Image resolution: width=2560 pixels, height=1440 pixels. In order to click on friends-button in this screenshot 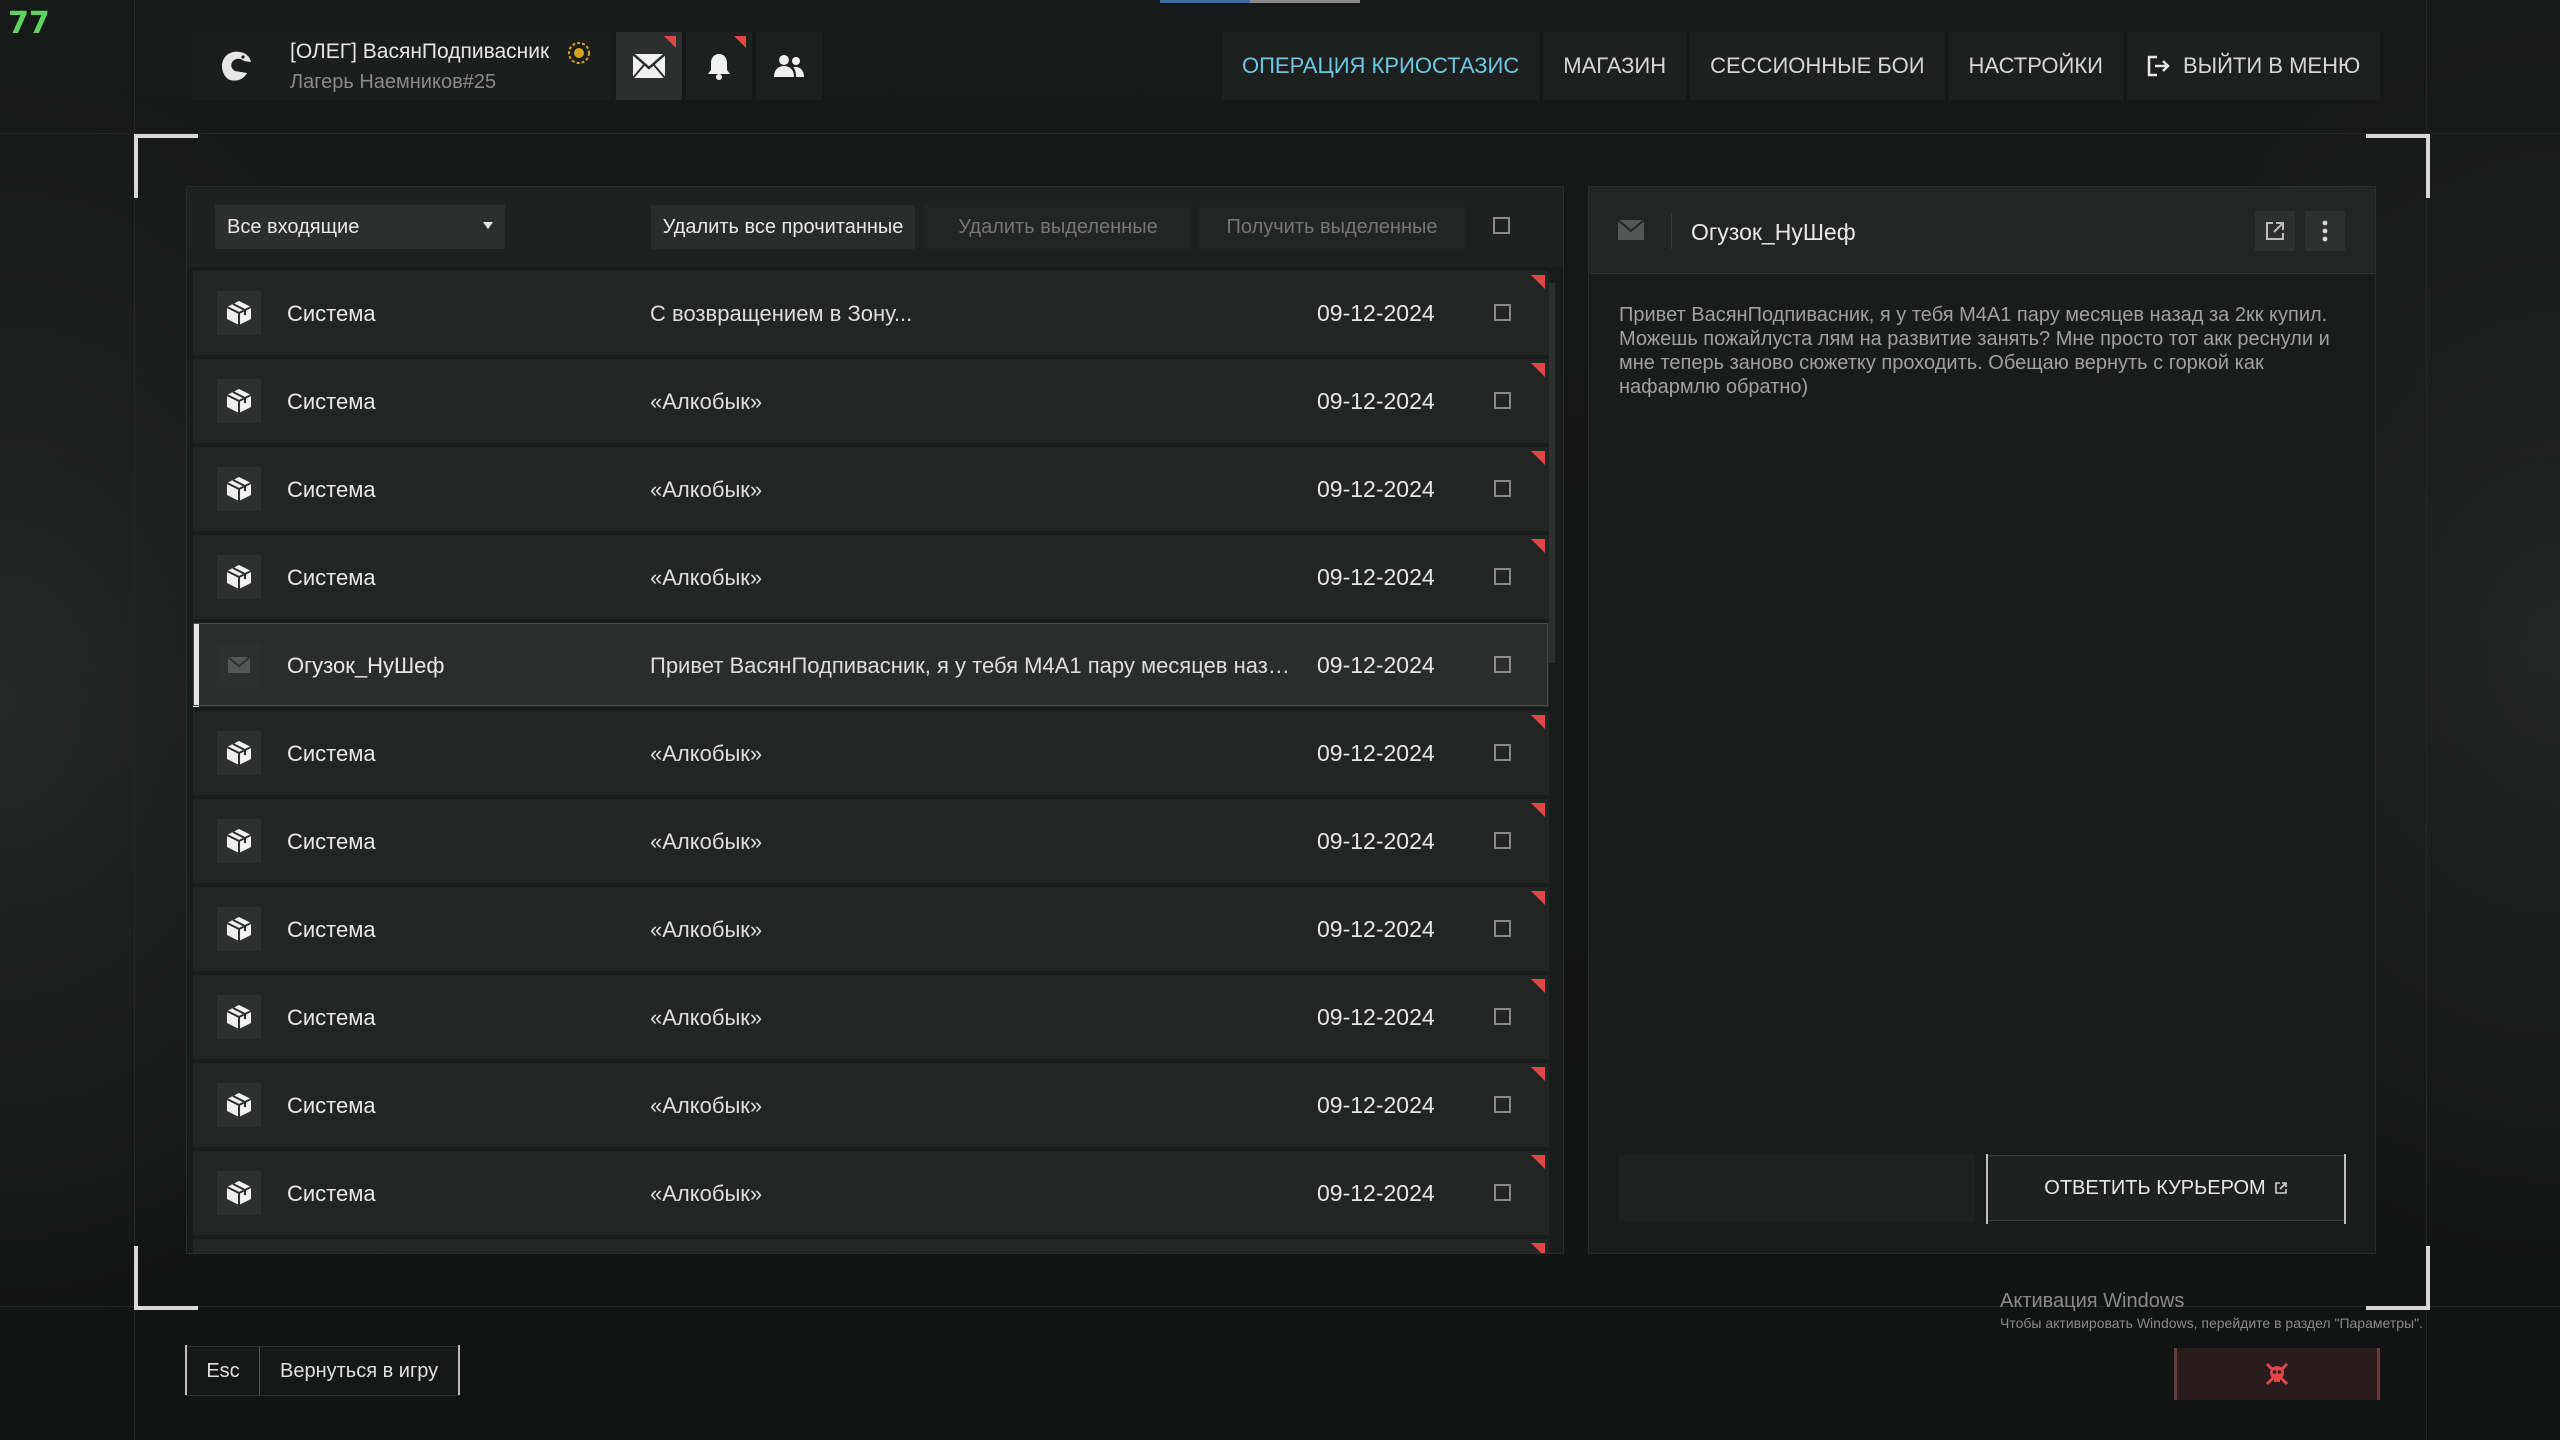, I will do `click(789, 66)`.